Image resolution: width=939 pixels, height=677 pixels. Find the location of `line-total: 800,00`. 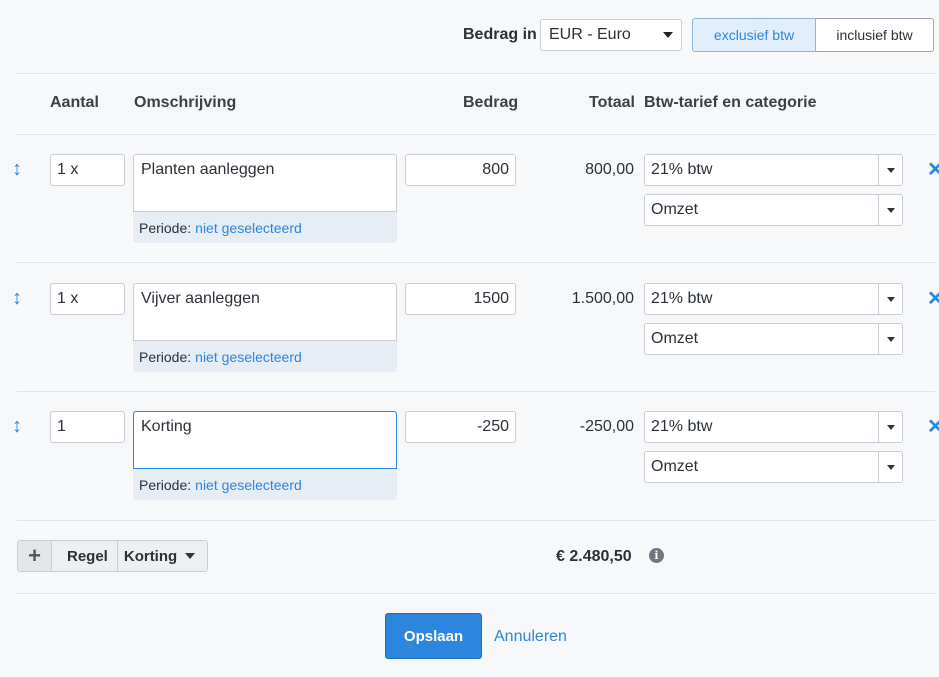

line-total: 800,00 is located at coordinates (609, 169).